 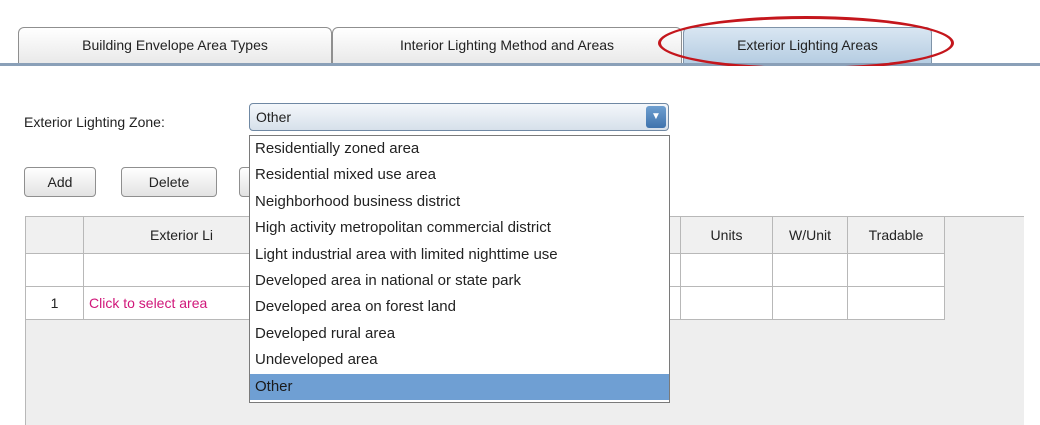 What do you see at coordinates (459, 202) in the screenshot?
I see `zone-option-neighborhood-business: Neighborhood business district` at bounding box center [459, 202].